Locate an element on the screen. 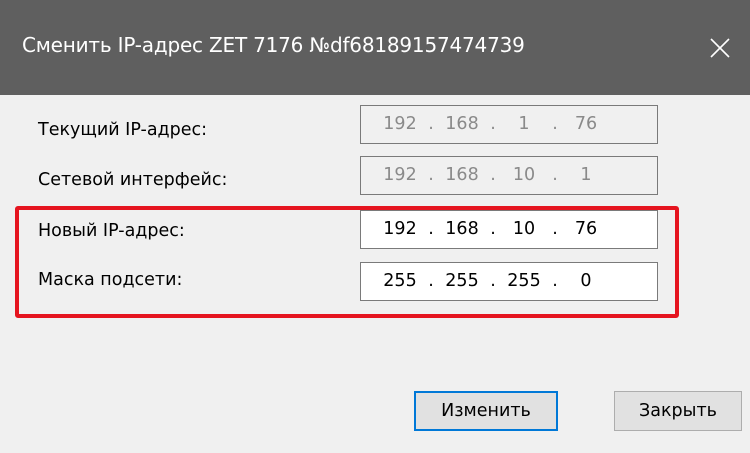  interface-octet-4: 1 is located at coordinates (586, 175).